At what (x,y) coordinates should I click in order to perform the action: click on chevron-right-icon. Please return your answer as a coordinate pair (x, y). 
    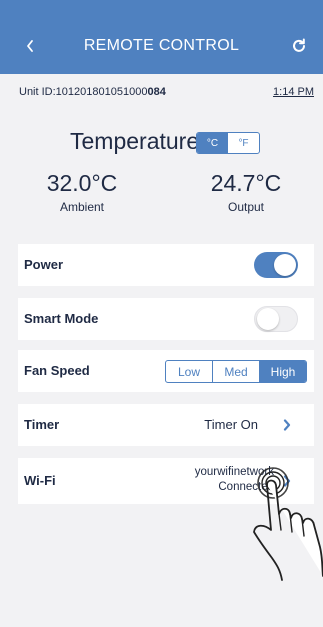
    Looking at the image, I should click on (287, 425).